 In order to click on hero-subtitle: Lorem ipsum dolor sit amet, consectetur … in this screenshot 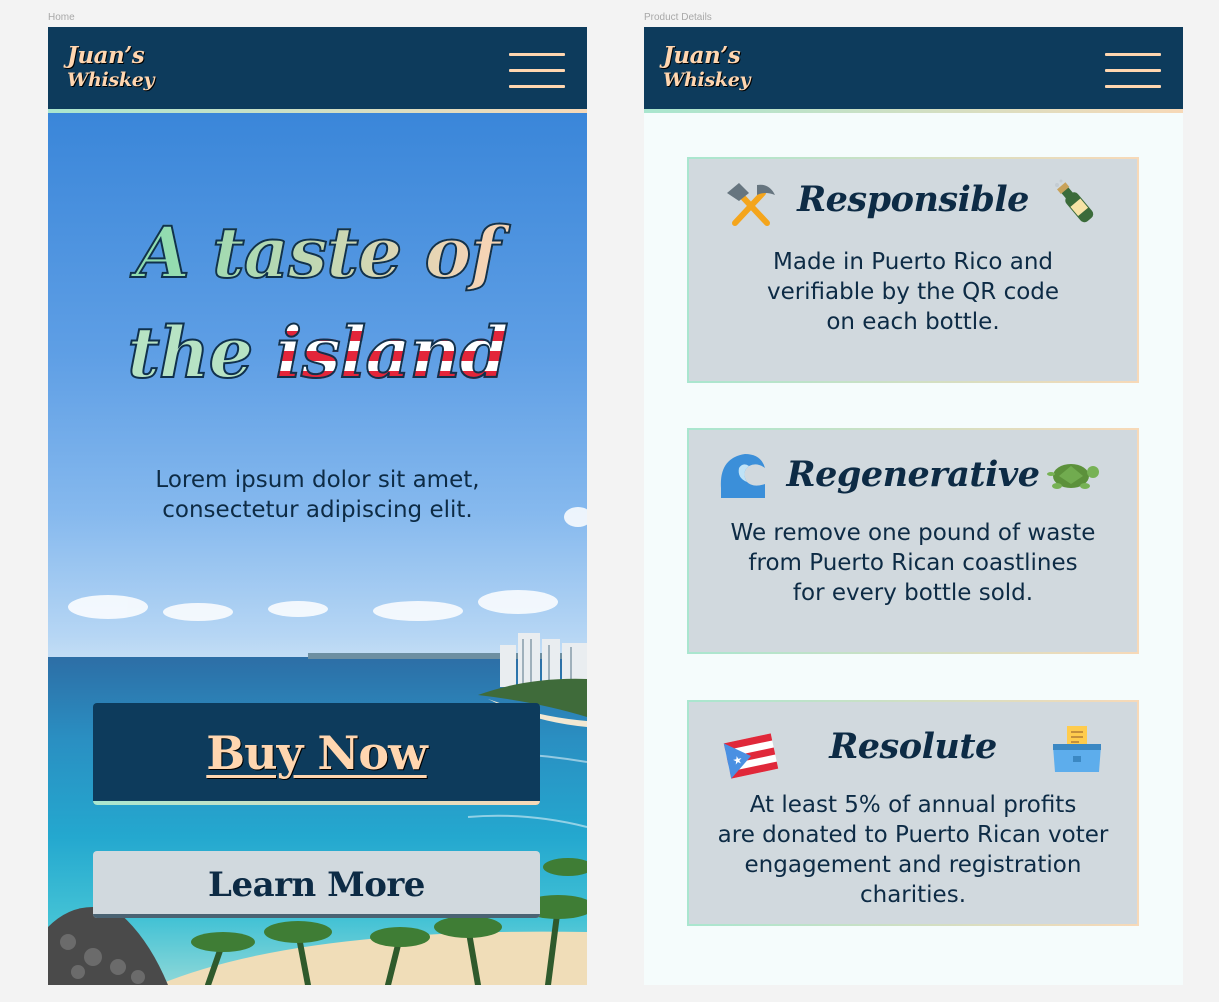, I will do `click(317, 495)`.